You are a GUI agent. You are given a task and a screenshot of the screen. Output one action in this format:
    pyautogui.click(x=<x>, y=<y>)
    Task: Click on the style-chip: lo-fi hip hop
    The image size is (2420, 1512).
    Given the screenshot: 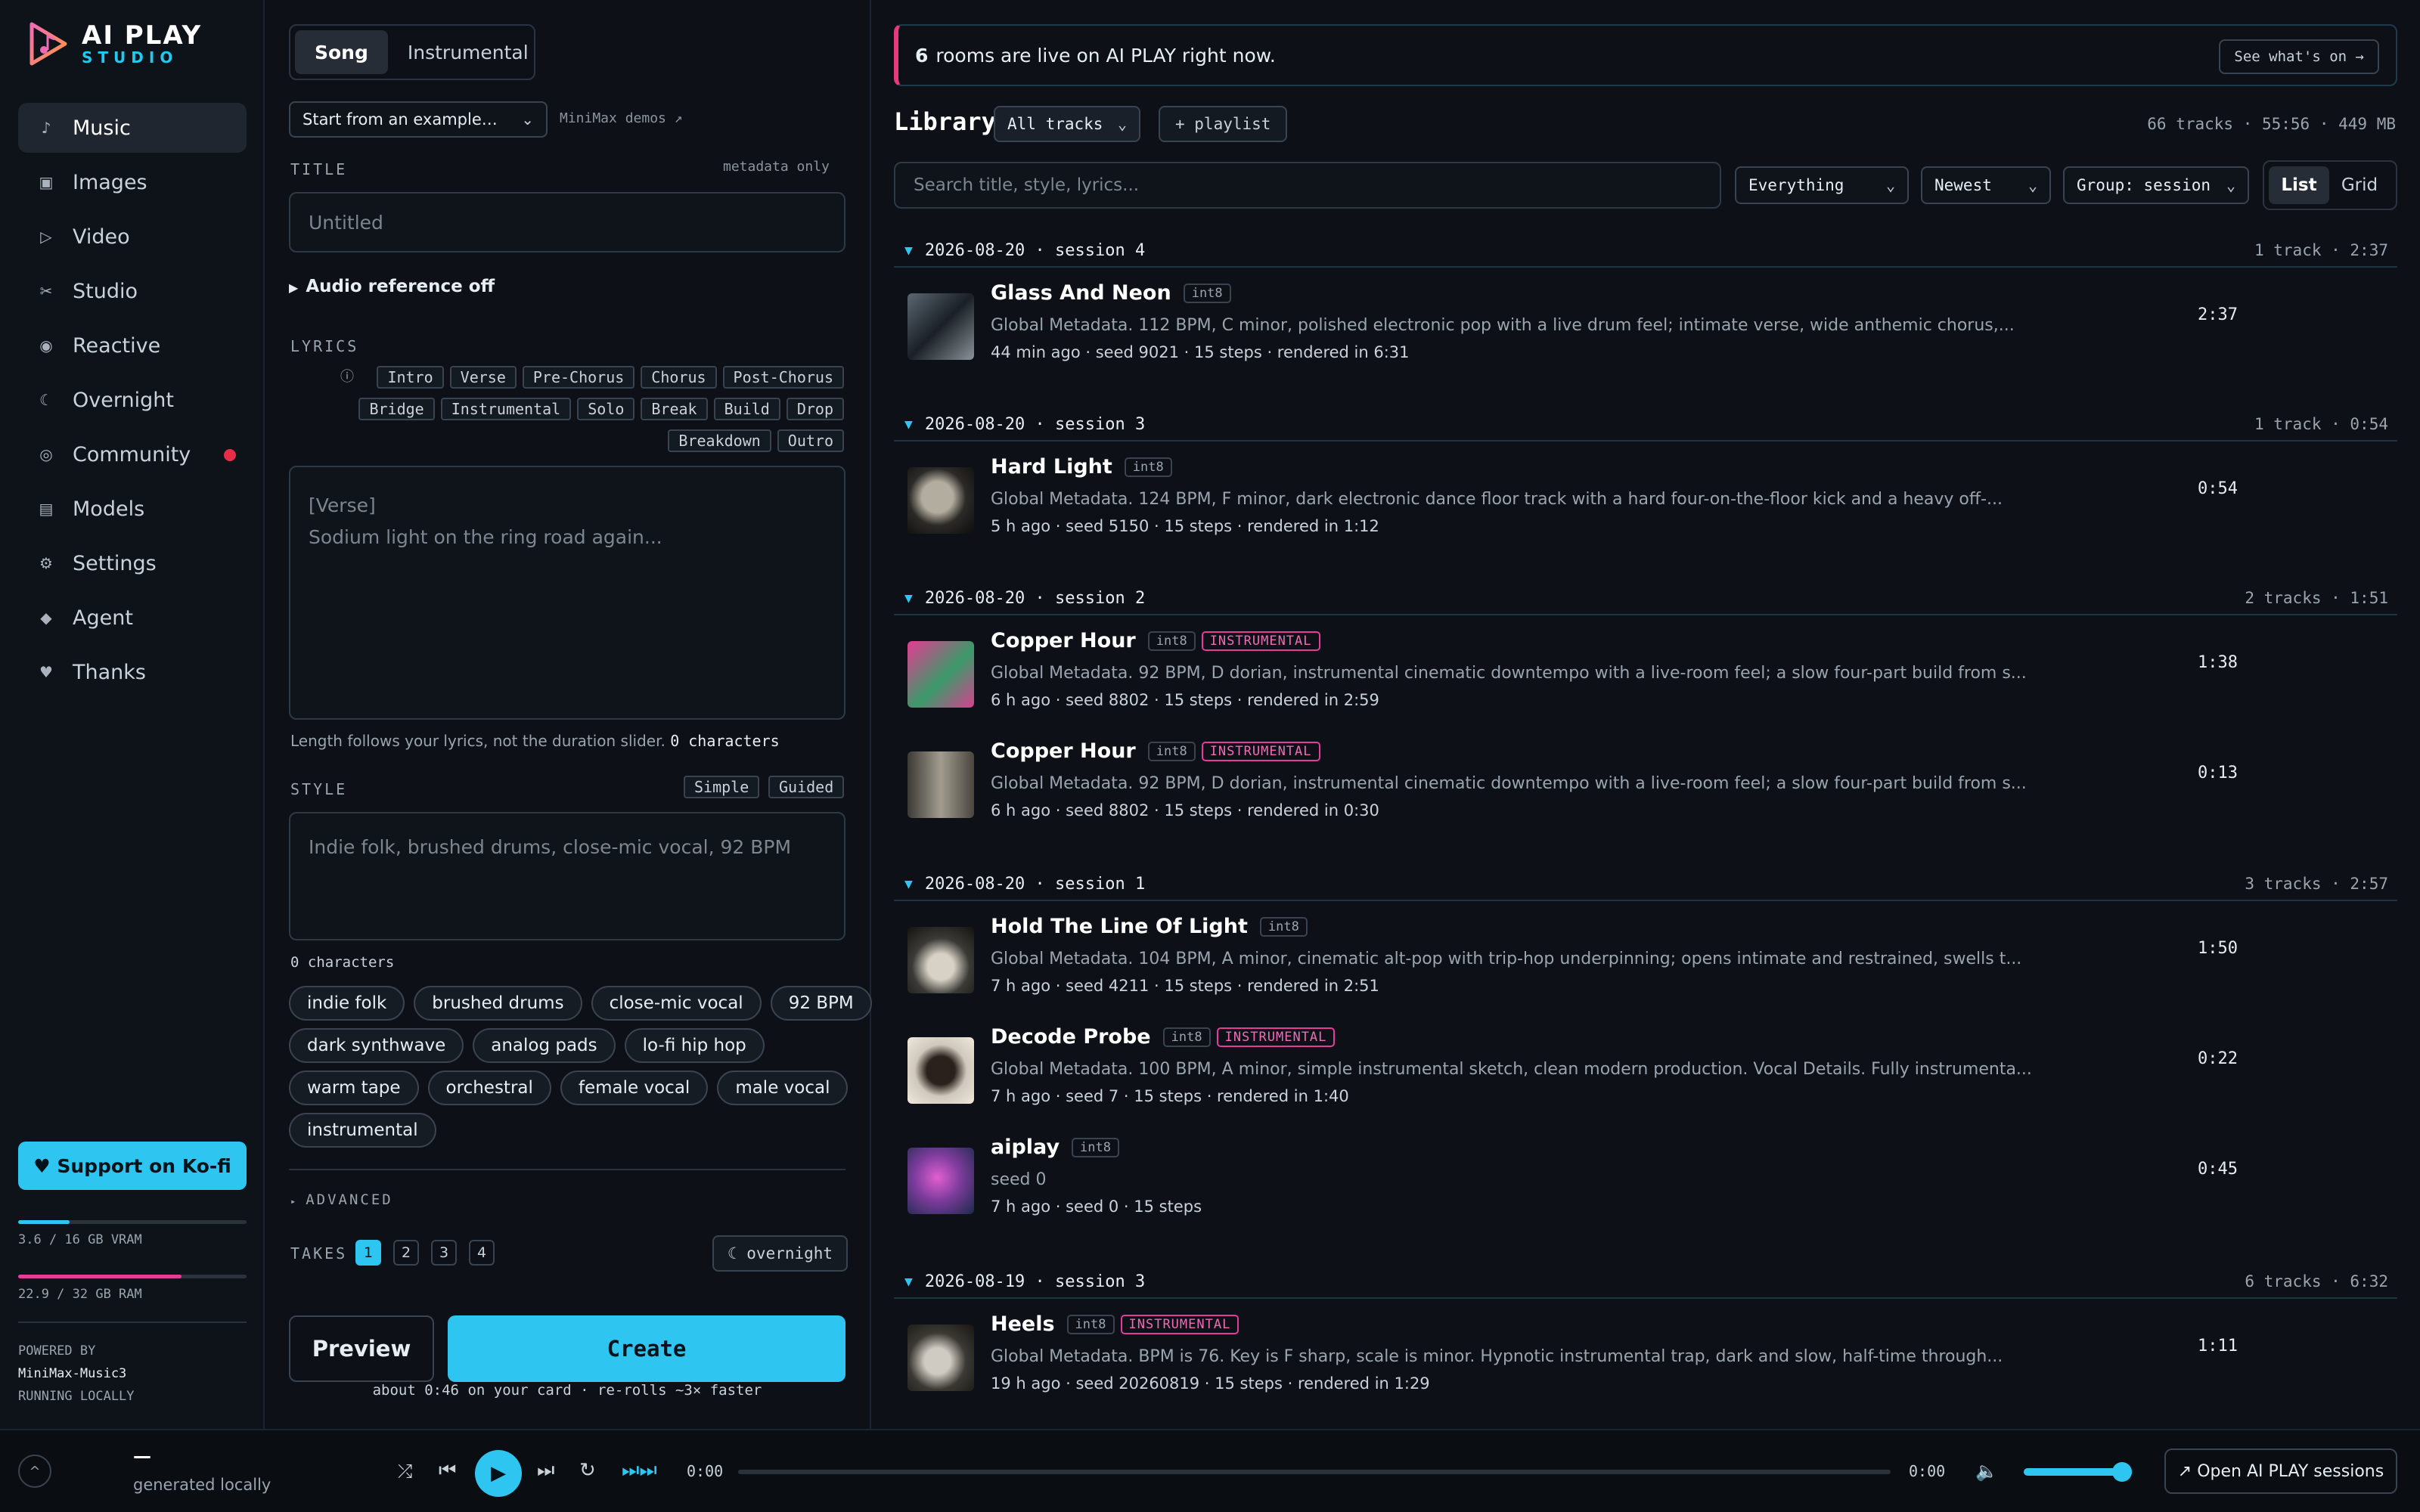 What is the action you would take?
    pyautogui.click(x=694, y=1045)
    